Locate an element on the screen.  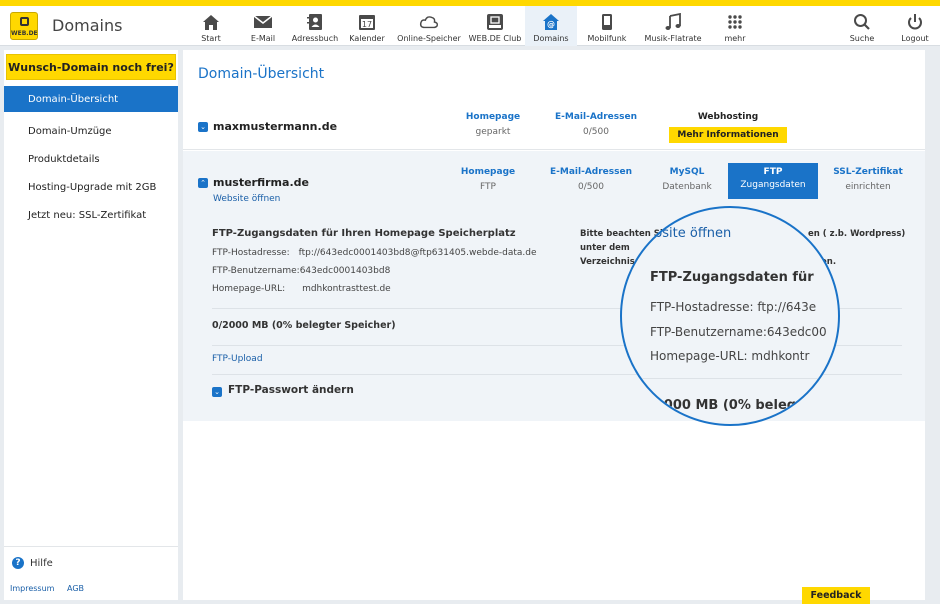
nav-item-mehr: mehr is located at coordinates (735, 26).